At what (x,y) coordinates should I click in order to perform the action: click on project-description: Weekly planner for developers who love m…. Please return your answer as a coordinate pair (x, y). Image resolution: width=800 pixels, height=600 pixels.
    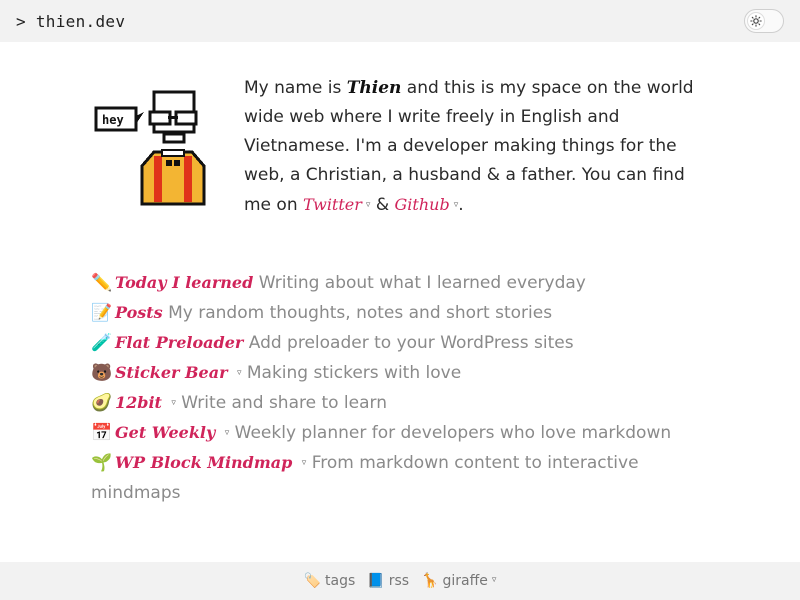
    Looking at the image, I should click on (453, 433).